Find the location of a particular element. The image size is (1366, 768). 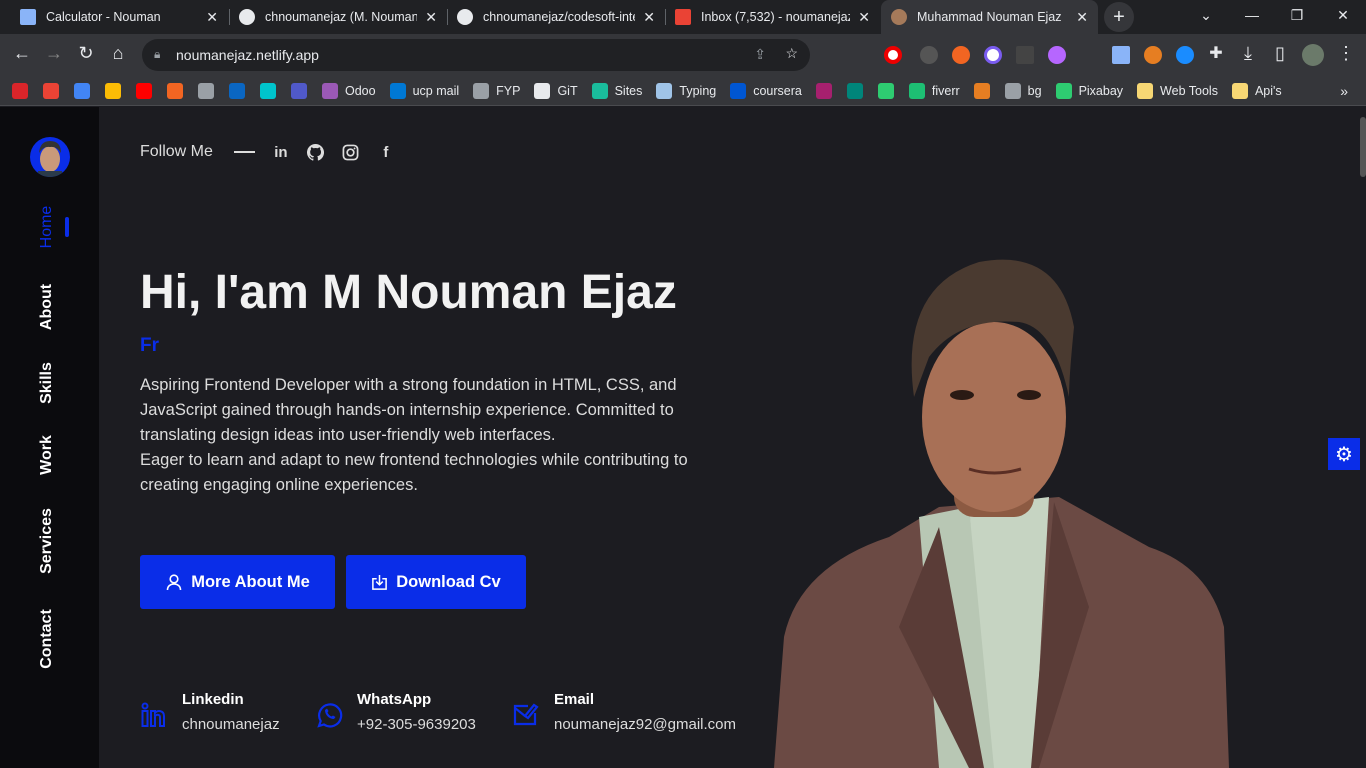

bookmark-item: GiT is located at coordinates (556, 90).